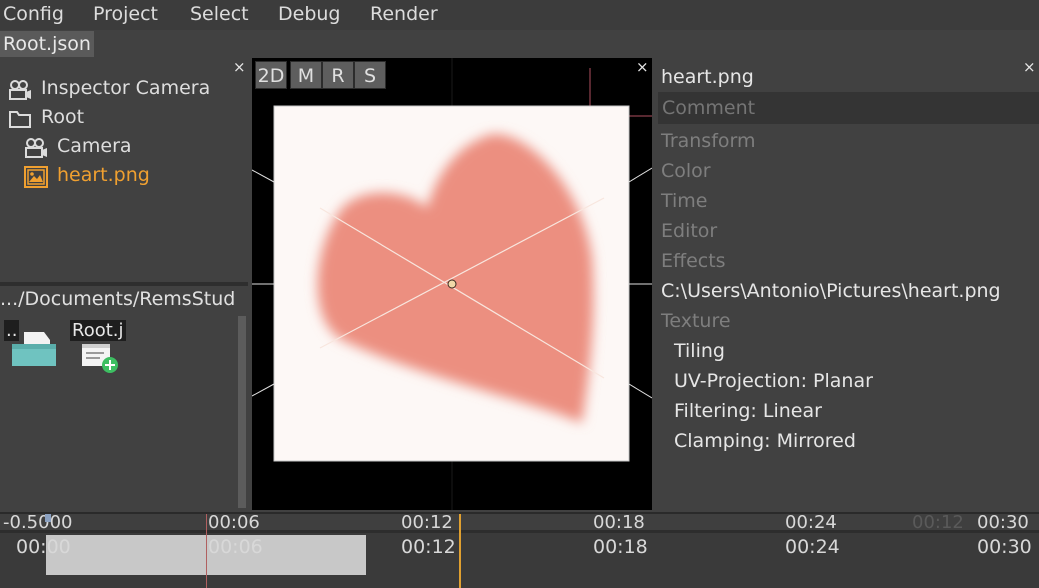 This screenshot has height=588, width=1039. What do you see at coordinates (404, 14) in the screenshot?
I see `menu-render: Render` at bounding box center [404, 14].